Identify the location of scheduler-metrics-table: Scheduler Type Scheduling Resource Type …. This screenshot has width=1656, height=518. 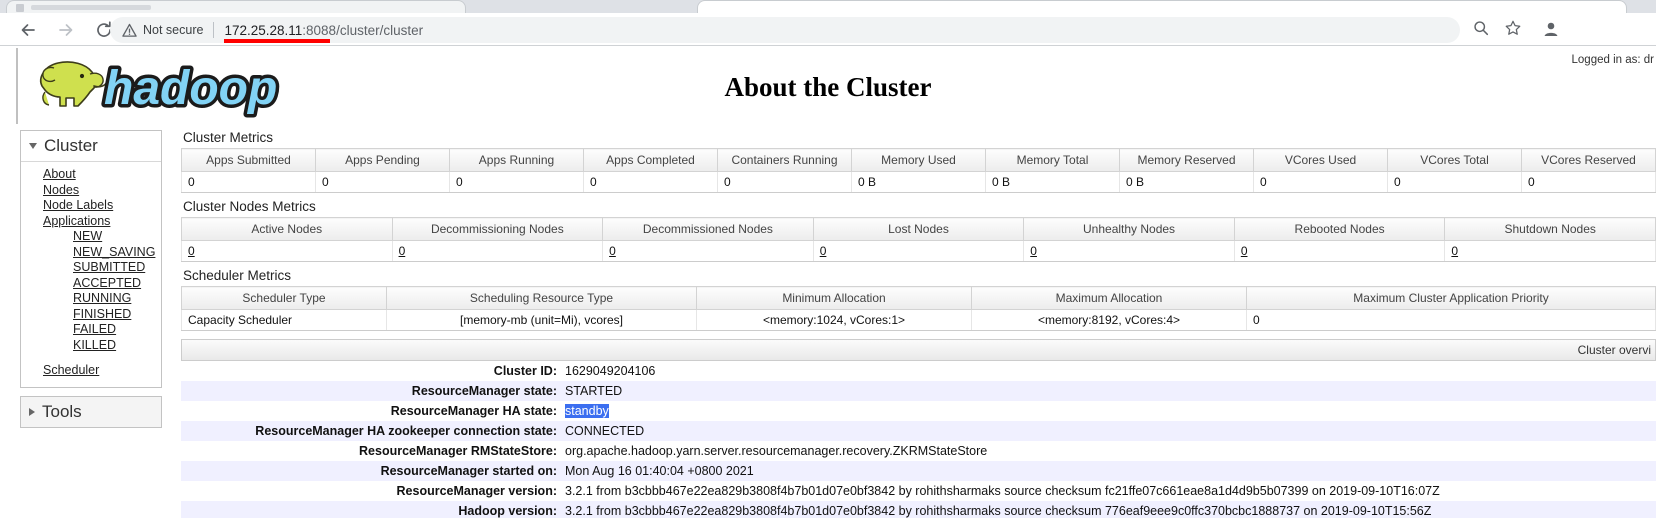
(918, 308).